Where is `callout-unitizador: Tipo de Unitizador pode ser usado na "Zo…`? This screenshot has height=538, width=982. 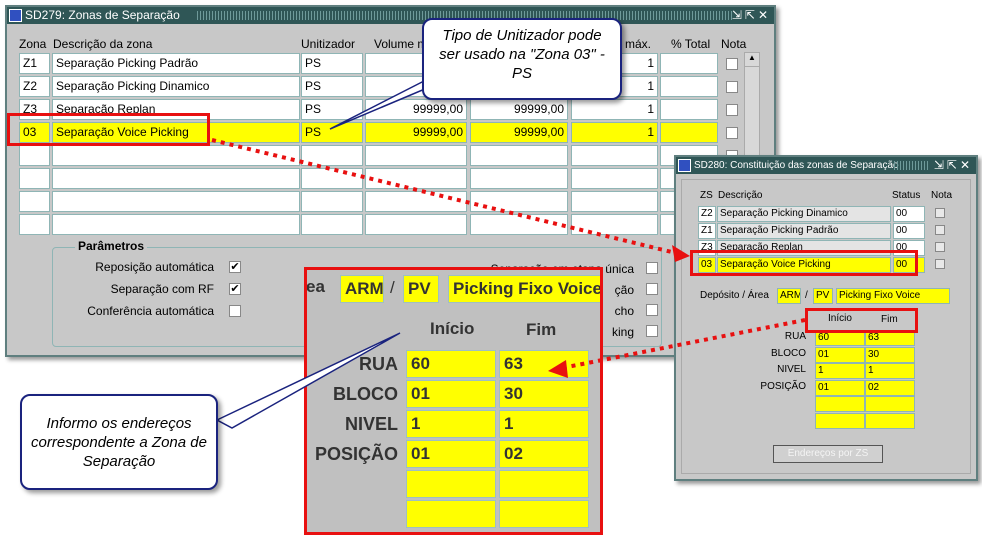
callout-unitizador: Tipo de Unitizador pode ser usado na "Zo… is located at coordinates (522, 59).